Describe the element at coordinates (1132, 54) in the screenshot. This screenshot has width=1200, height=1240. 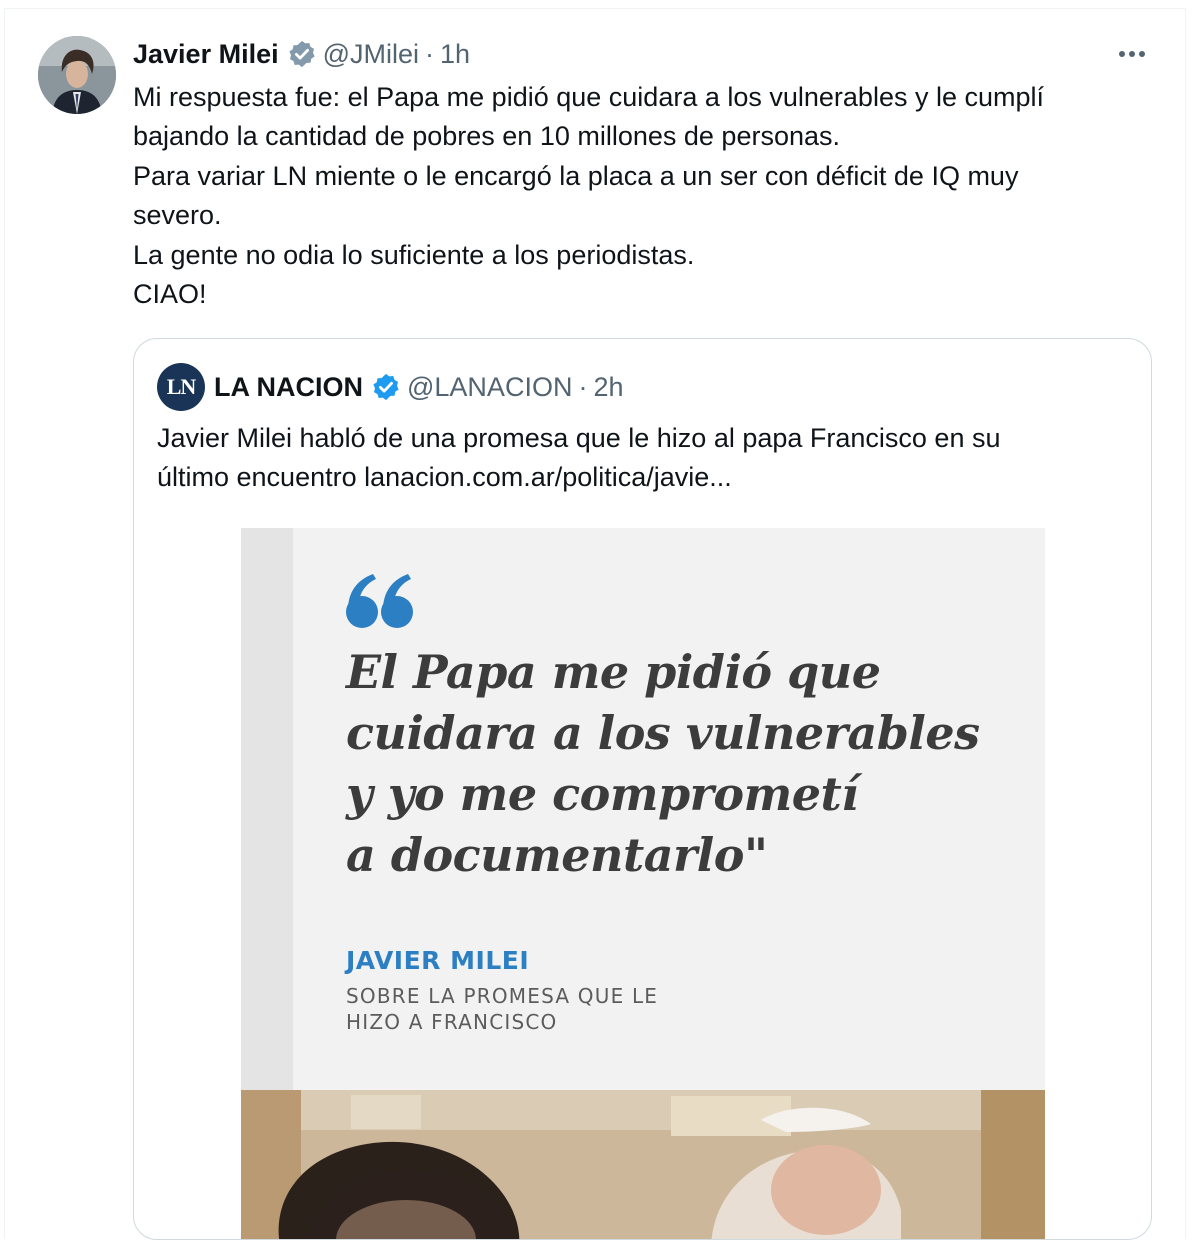
I see `more-options-icon` at that location.